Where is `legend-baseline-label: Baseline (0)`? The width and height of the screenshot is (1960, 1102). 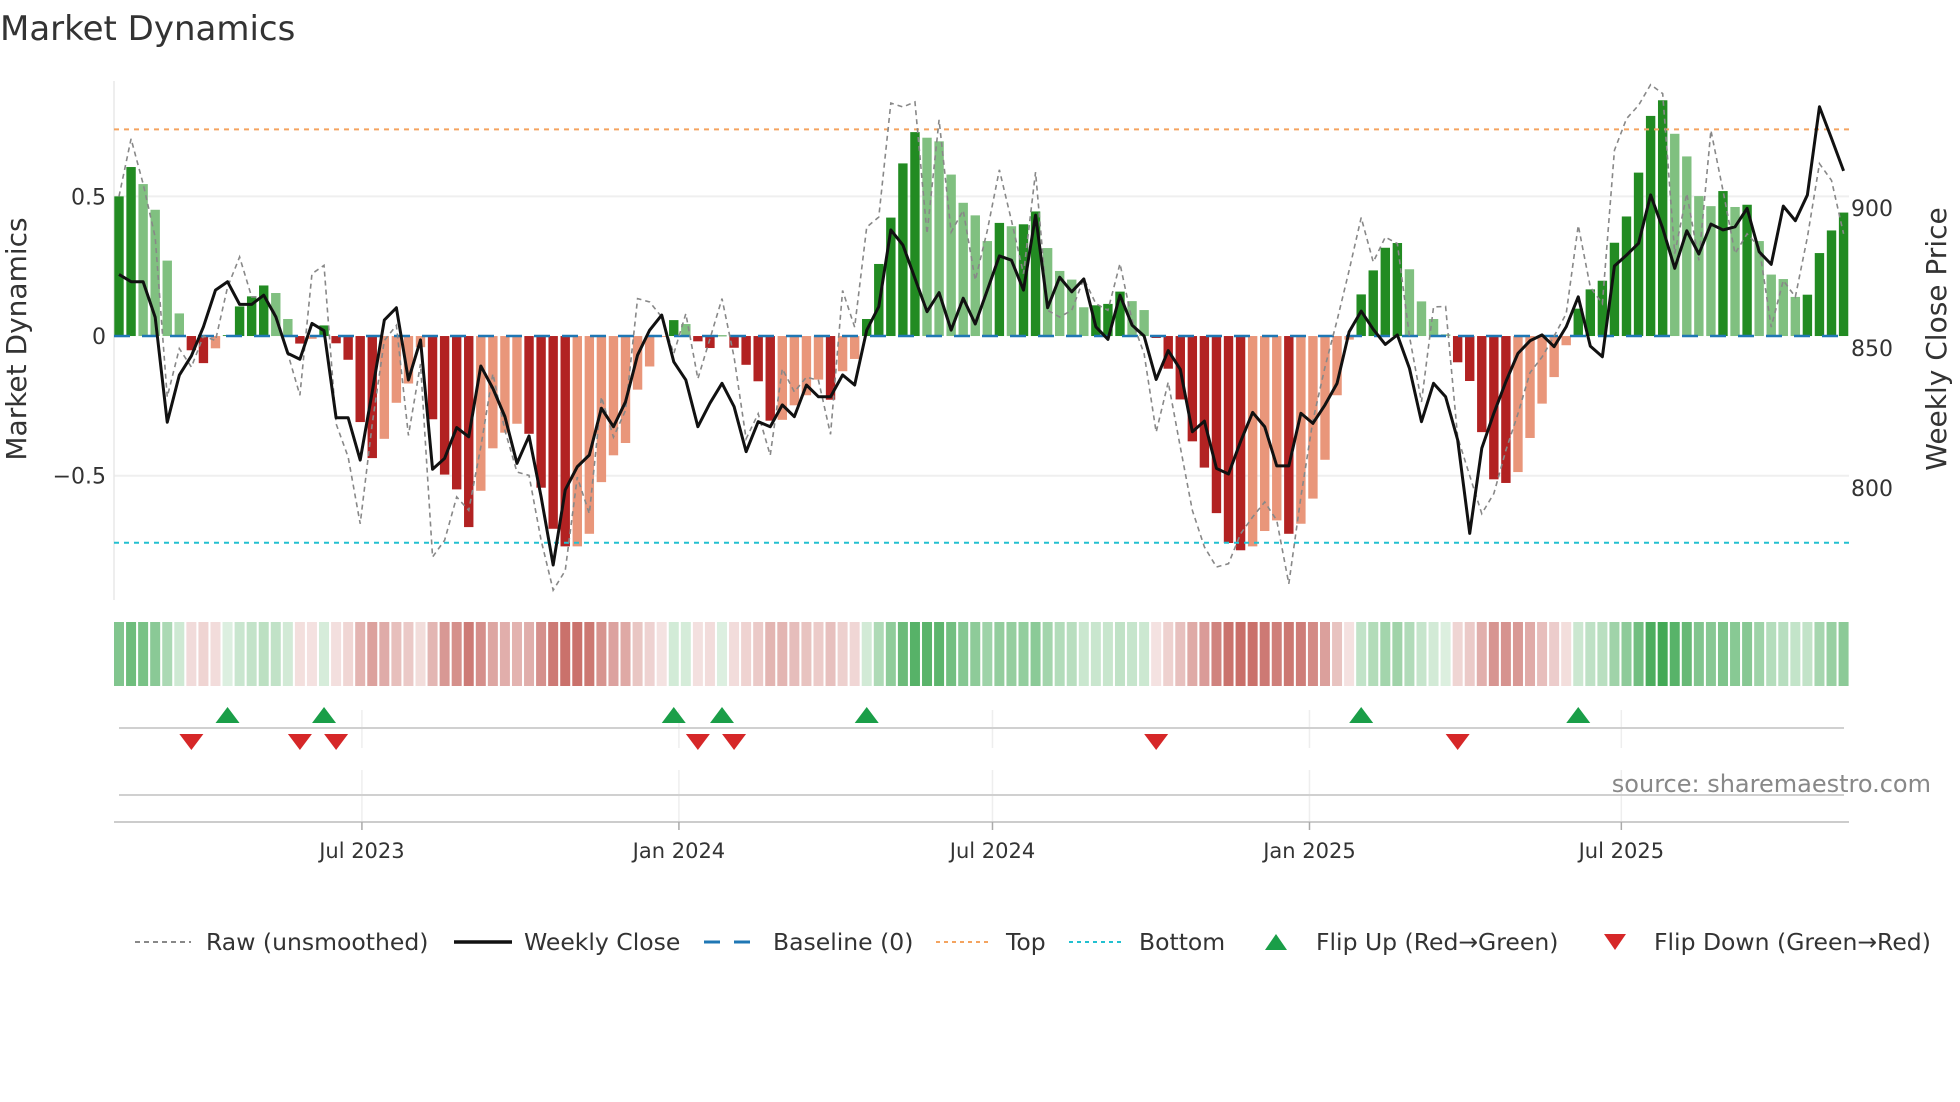
legend-baseline-label: Baseline (0) is located at coordinates (843, 942).